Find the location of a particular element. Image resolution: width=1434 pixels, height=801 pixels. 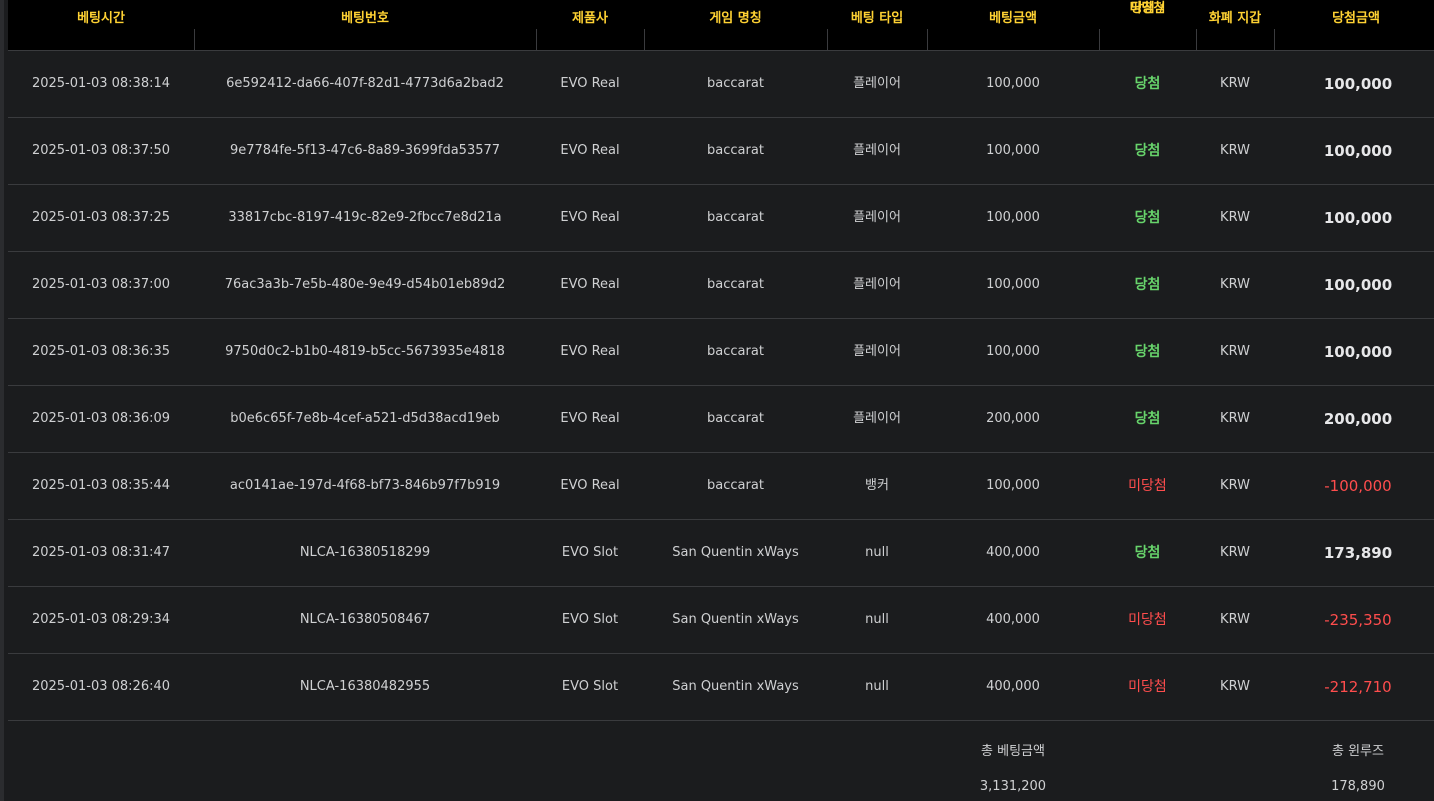

cell-game-name: San Quentin xWays is located at coordinates (735, 619).